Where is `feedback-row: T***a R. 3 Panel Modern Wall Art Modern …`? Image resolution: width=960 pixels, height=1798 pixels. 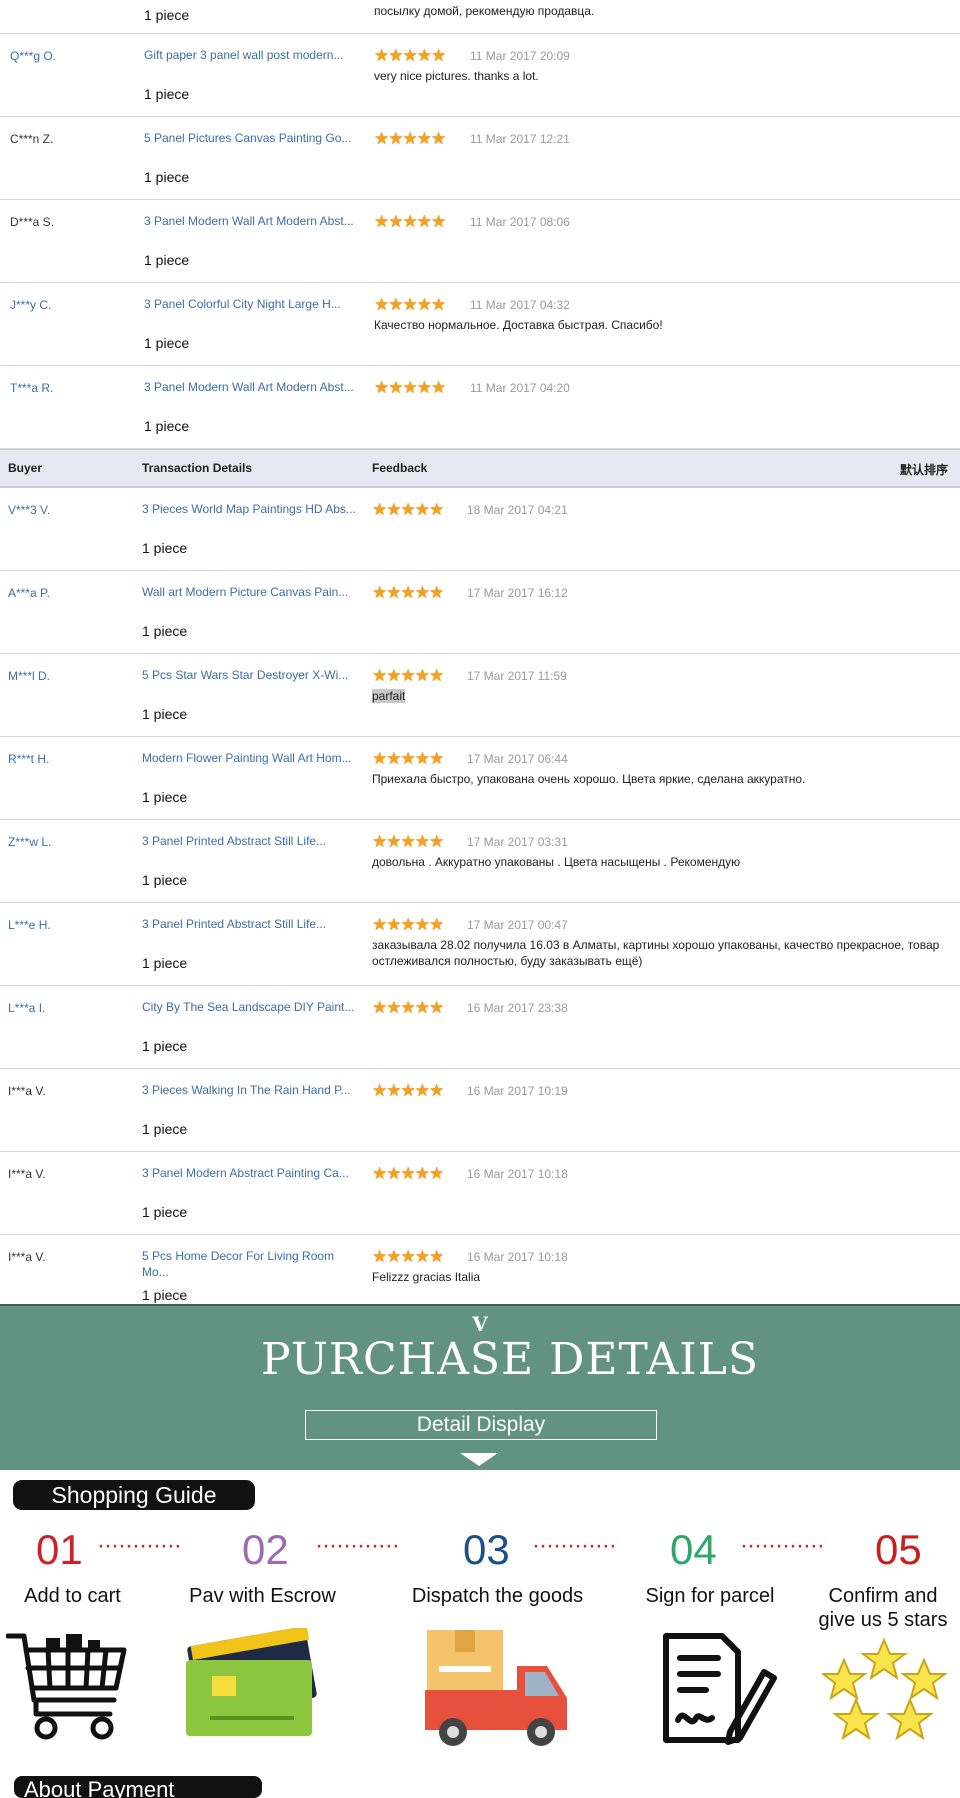 feedback-row: T***a R. 3 Panel Modern Wall Art Modern … is located at coordinates (480, 407).